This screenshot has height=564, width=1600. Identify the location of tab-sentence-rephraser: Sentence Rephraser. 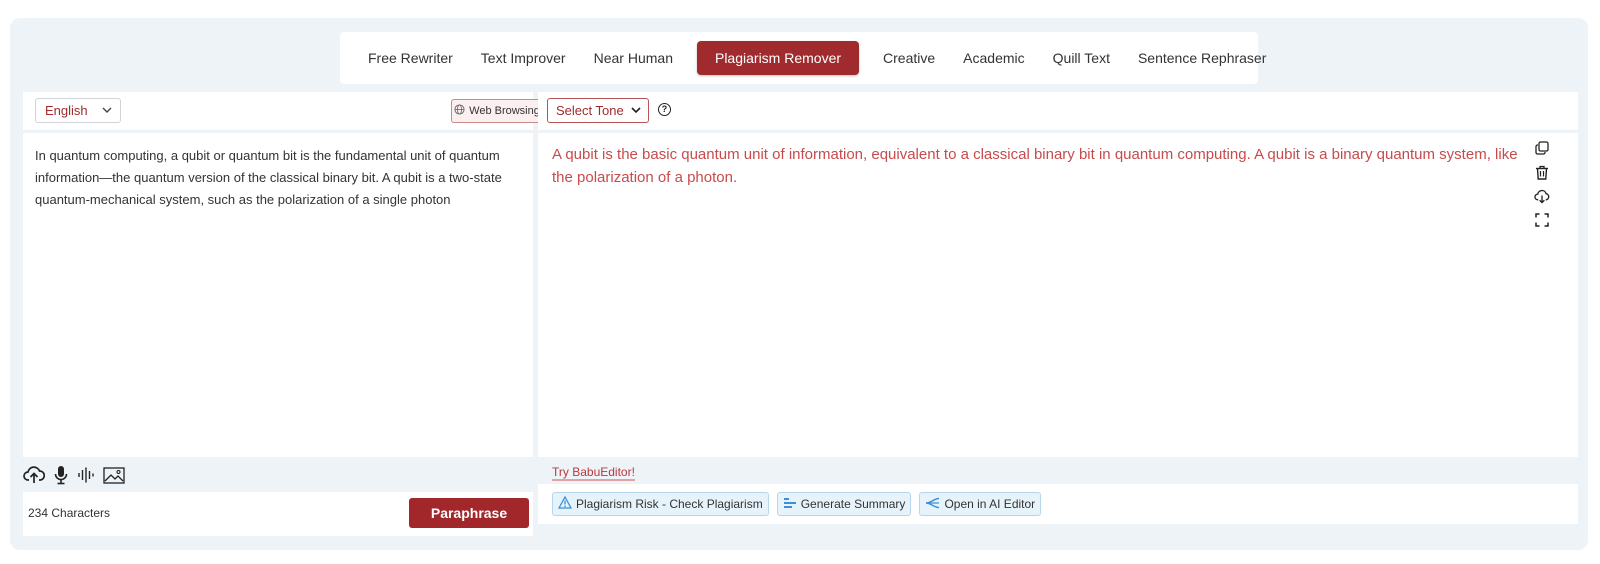
(1202, 58).